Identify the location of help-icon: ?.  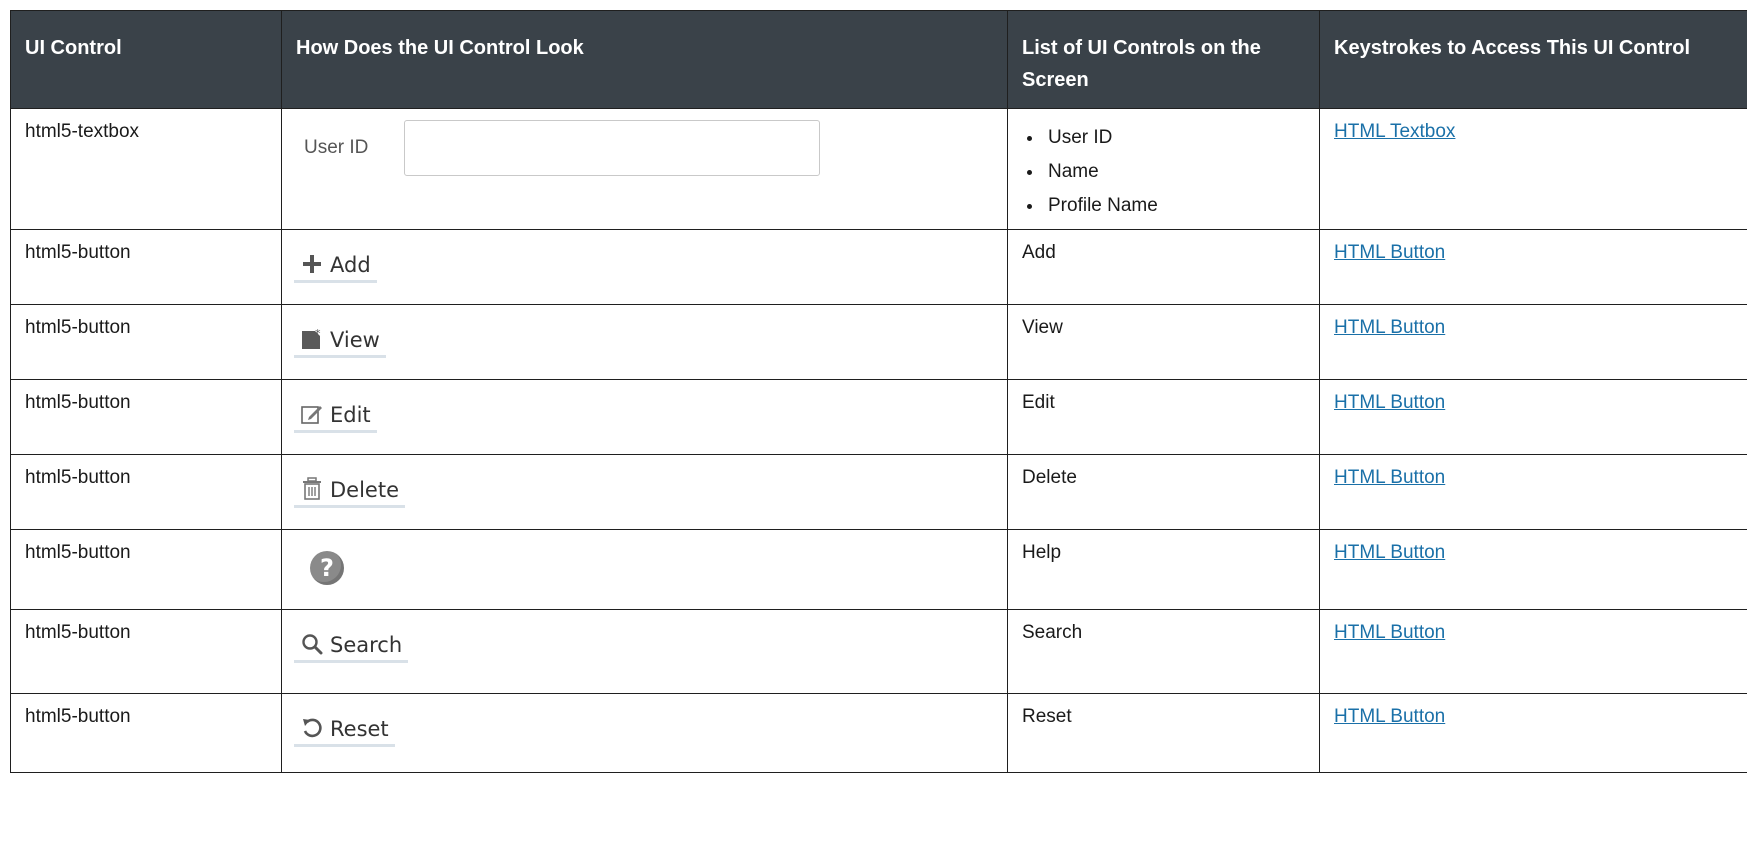
(327, 568).